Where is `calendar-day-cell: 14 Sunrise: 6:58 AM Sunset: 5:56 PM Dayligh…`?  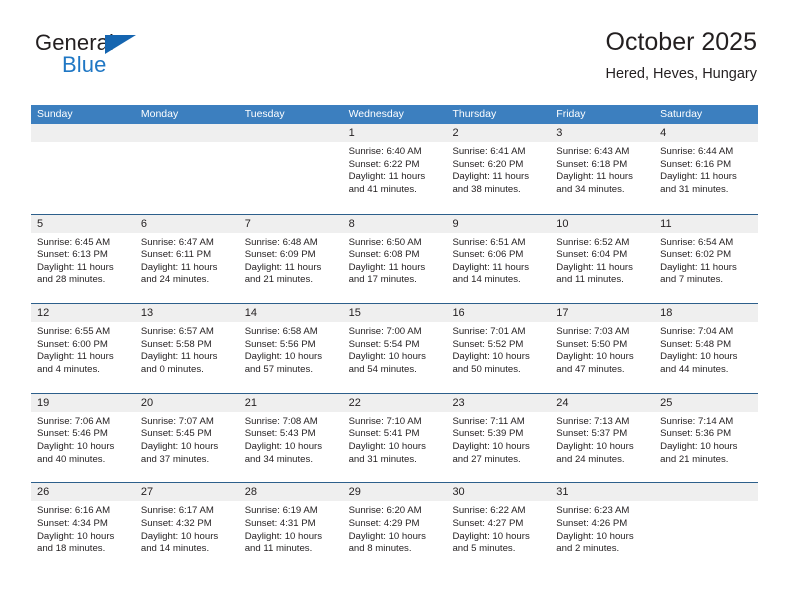 calendar-day-cell: 14 Sunrise: 6:58 AM Sunset: 5:56 PM Dayligh… is located at coordinates (290, 348).